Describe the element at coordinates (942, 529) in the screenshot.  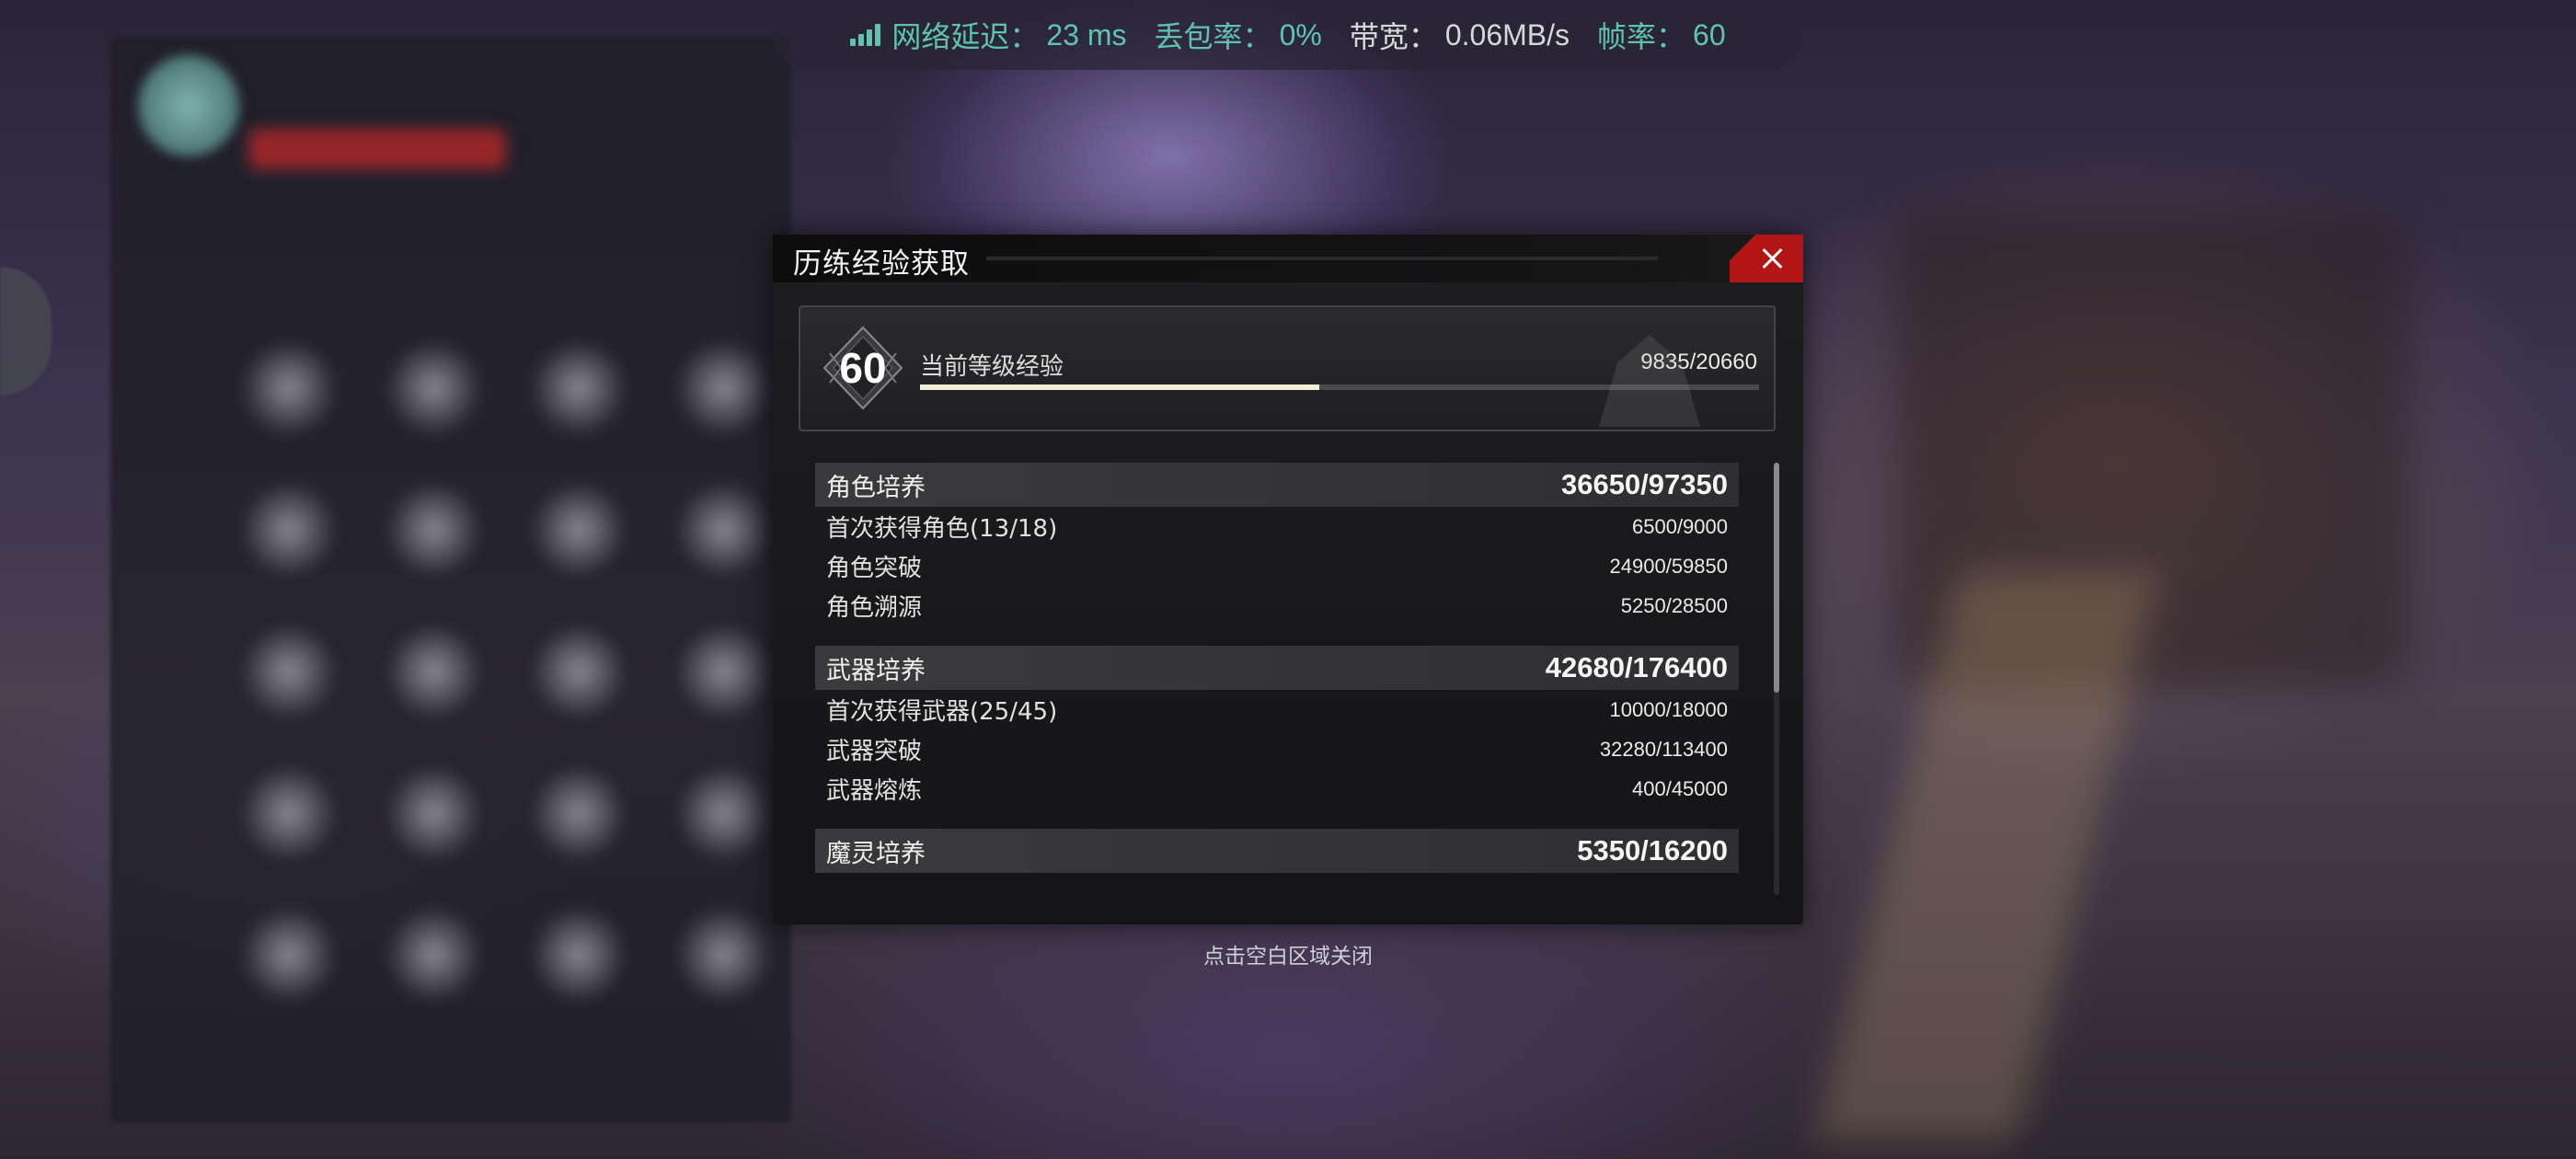
I see `source-name: 首次获得角色(13/18)` at that location.